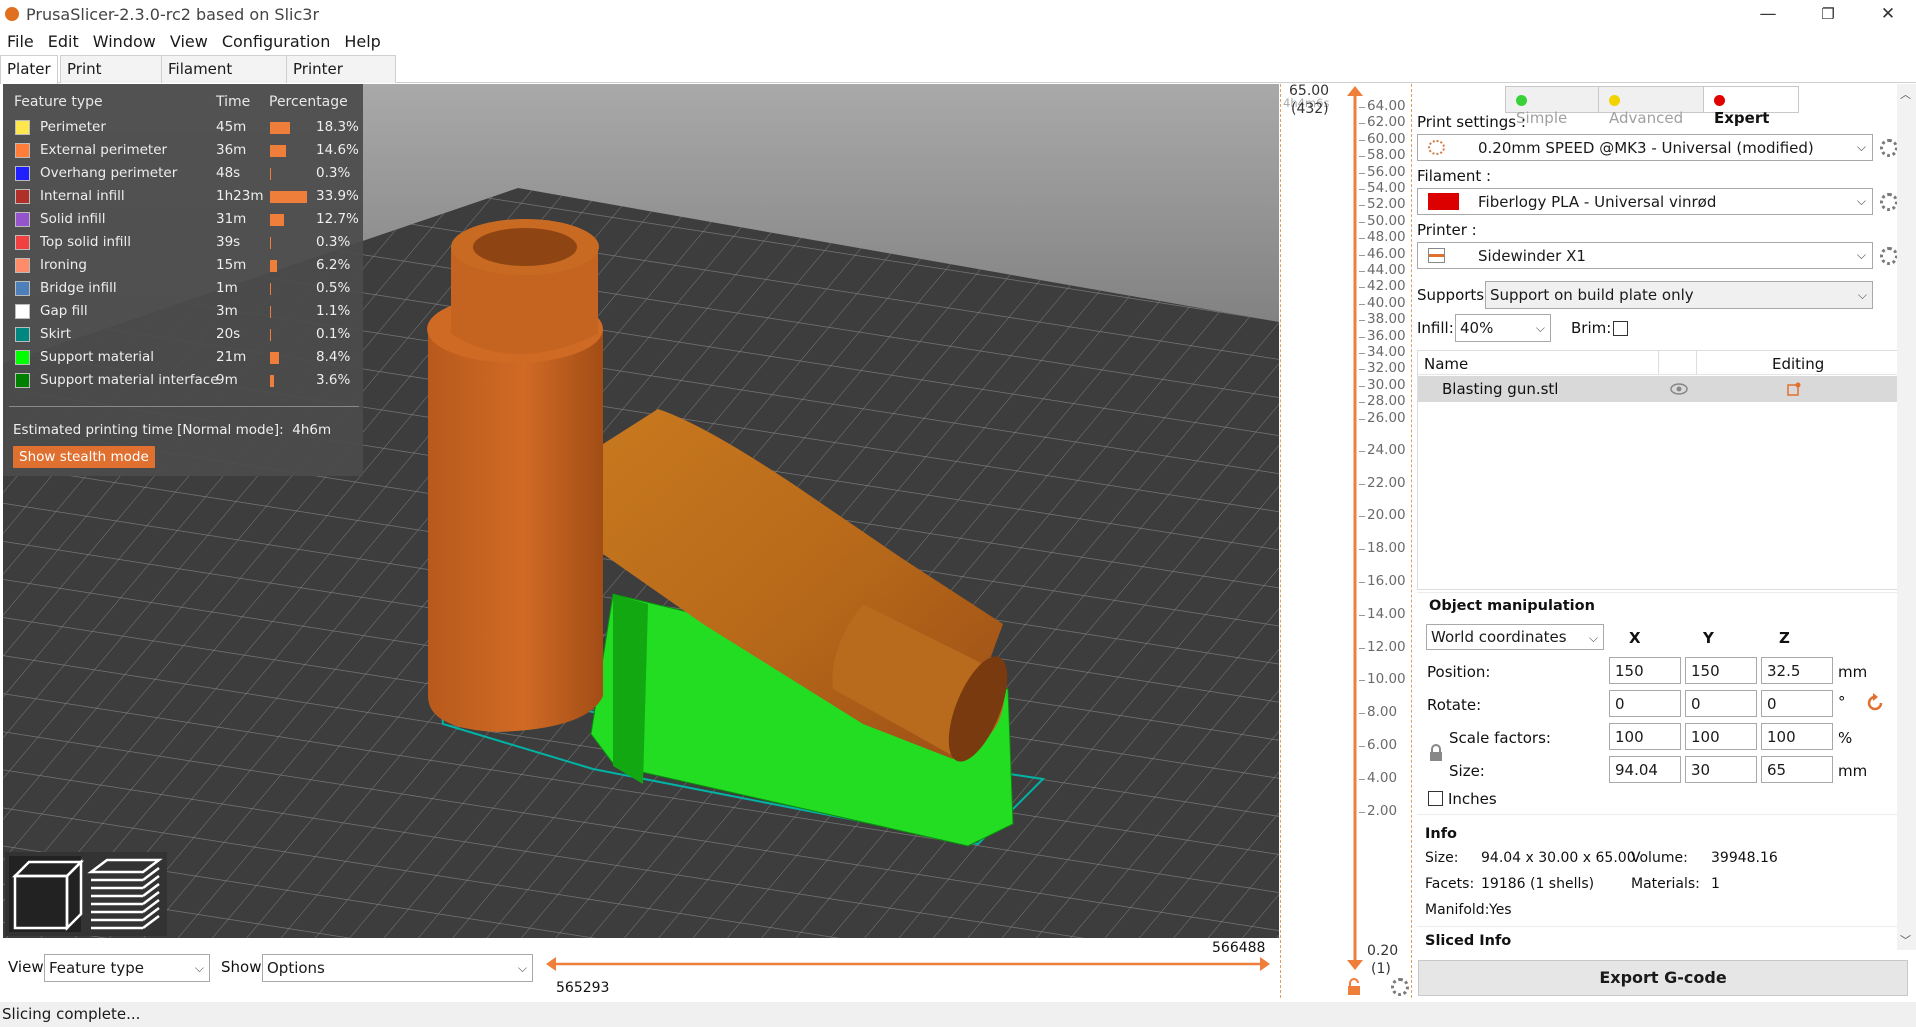 This screenshot has height=1027, width=1916. I want to click on mode-expert-button: Expert, so click(1751, 106).